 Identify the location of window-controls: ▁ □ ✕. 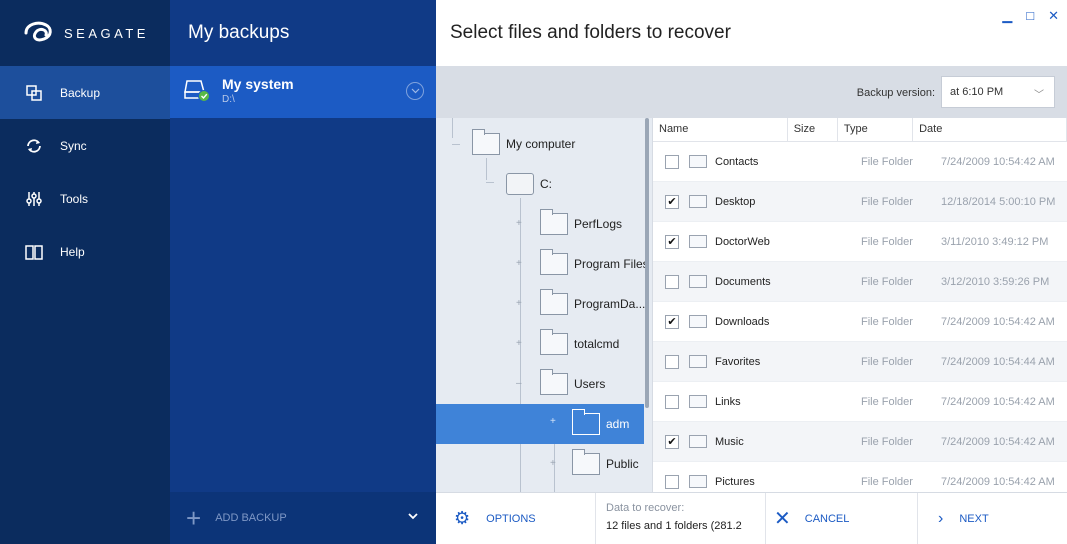
(1030, 16).